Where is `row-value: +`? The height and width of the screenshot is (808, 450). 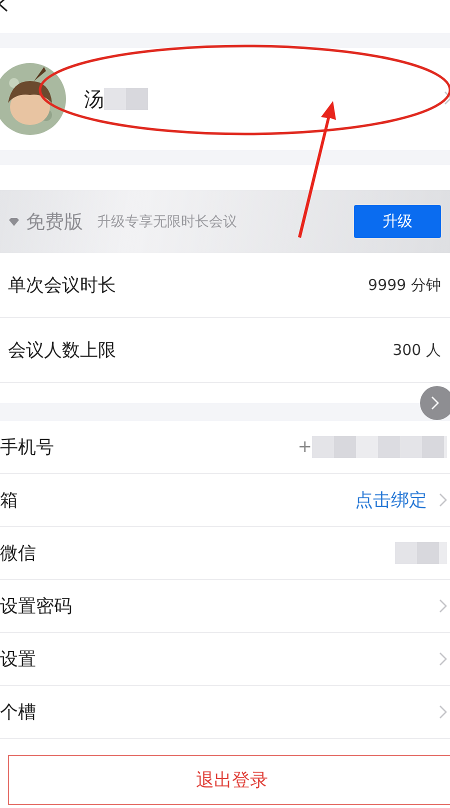 row-value: + is located at coordinates (305, 447).